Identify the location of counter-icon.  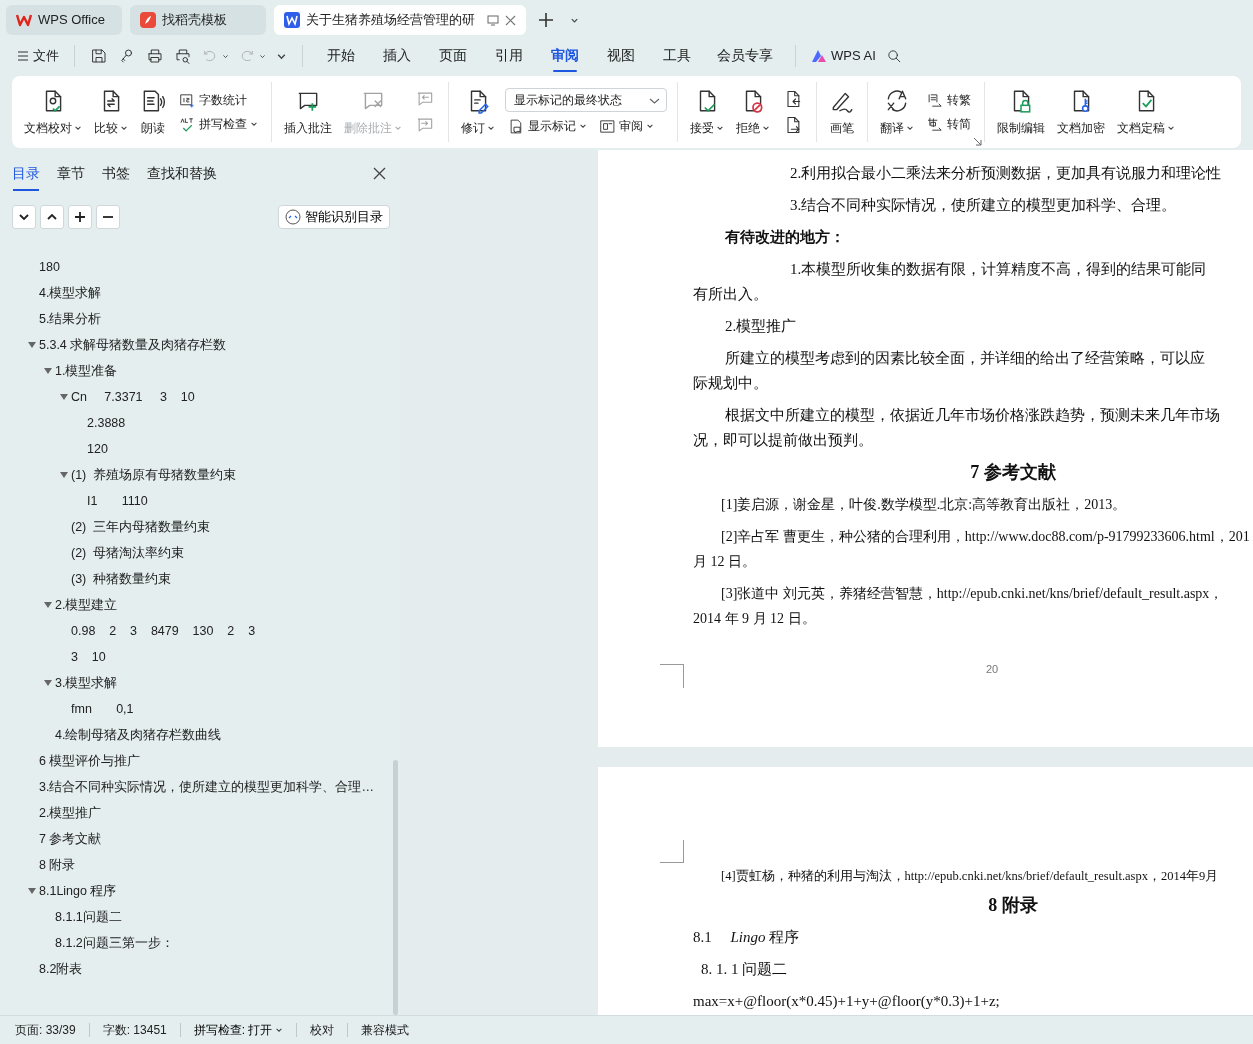
(187, 100).